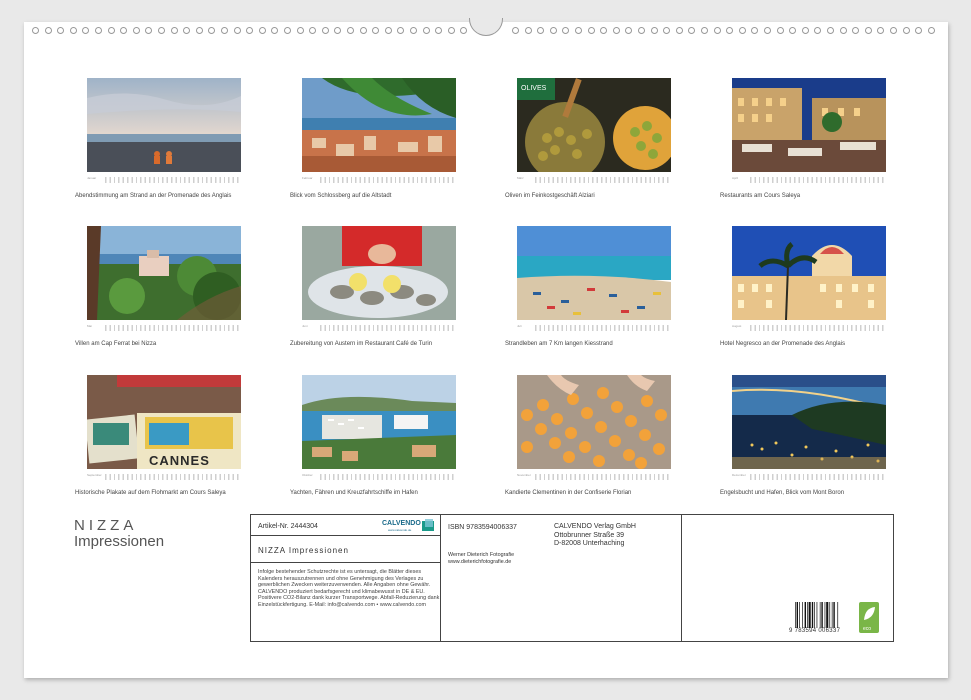 Image resolution: width=971 pixels, height=700 pixels. What do you see at coordinates (303, 550) in the screenshot?
I see `product-title: NIZZA Impressionen` at bounding box center [303, 550].